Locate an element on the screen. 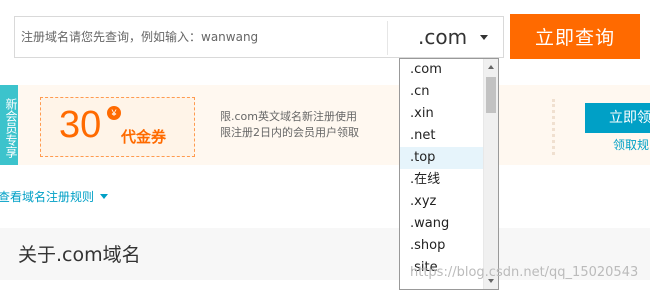  coupon-amount: 30 is located at coordinates (80, 125).